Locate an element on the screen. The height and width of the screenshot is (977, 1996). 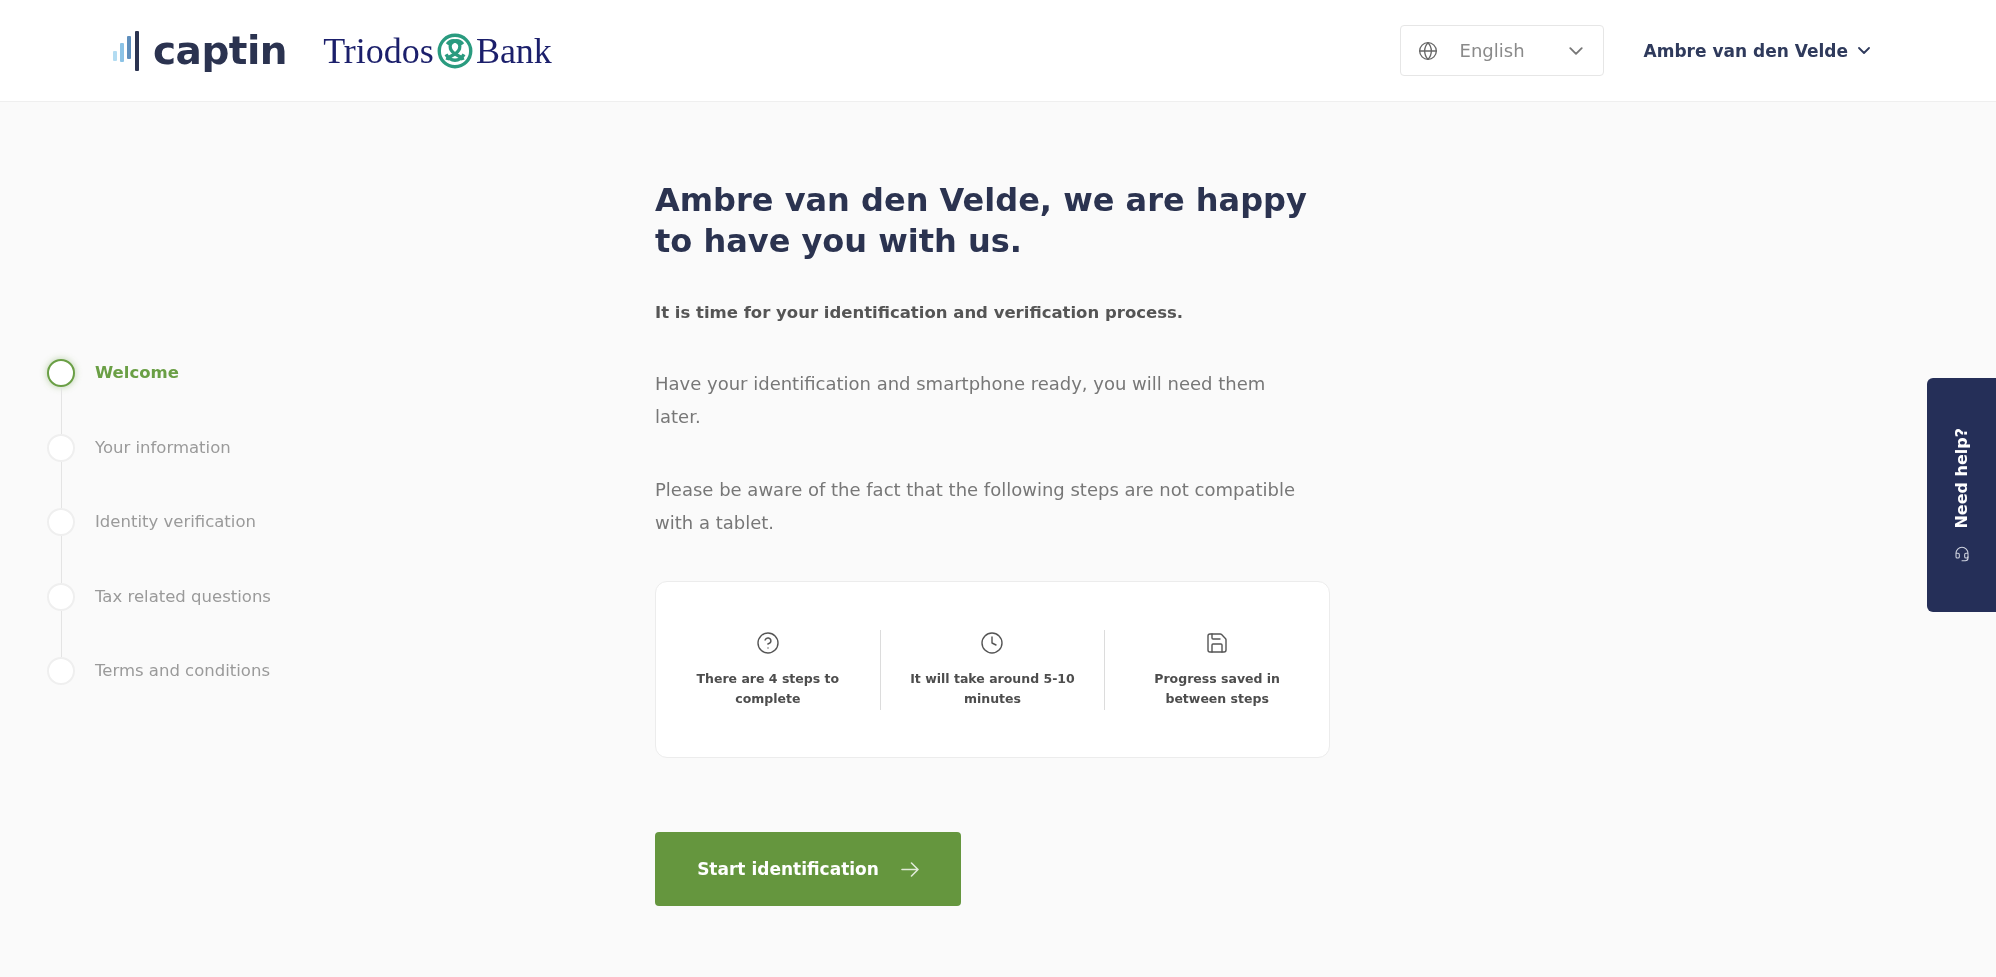
question-icon is located at coordinates (767, 642).